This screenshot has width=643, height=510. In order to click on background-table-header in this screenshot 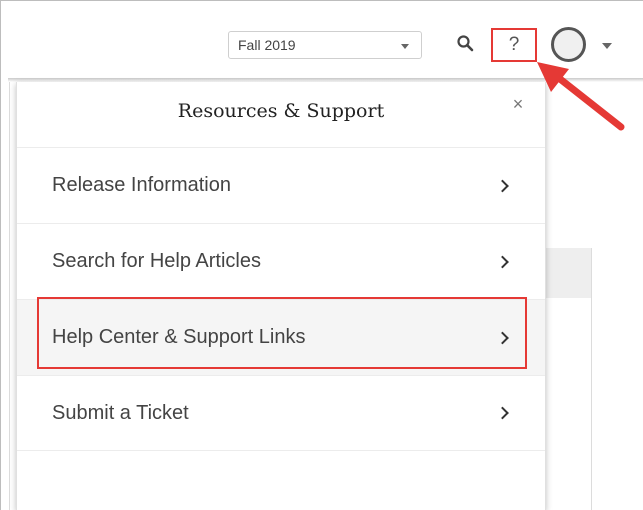, I will do `click(568, 273)`.